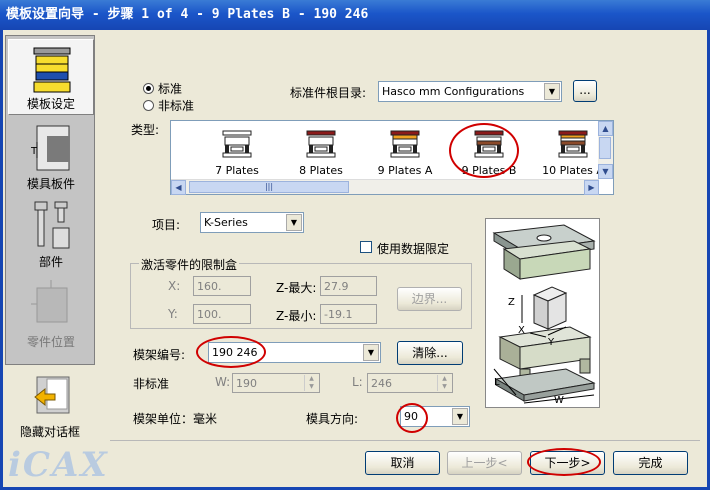 Image resolution: width=710 pixels, height=490 pixels. What do you see at coordinates (159, 355) in the screenshot?
I see `frame-number-label: 模架编号:` at bounding box center [159, 355].